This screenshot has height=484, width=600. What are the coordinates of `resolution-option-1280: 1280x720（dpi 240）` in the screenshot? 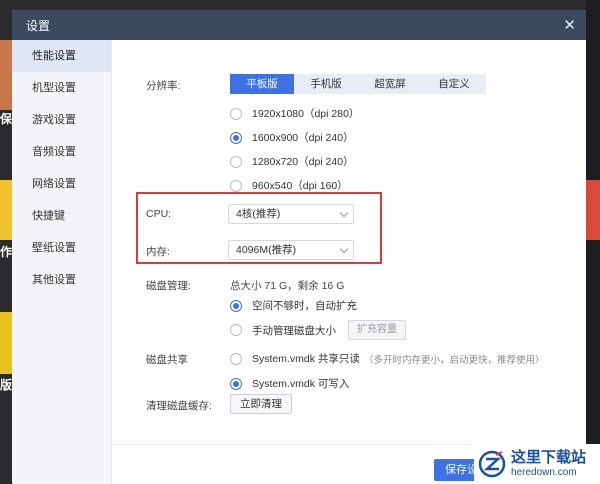 It's located at (292, 161).